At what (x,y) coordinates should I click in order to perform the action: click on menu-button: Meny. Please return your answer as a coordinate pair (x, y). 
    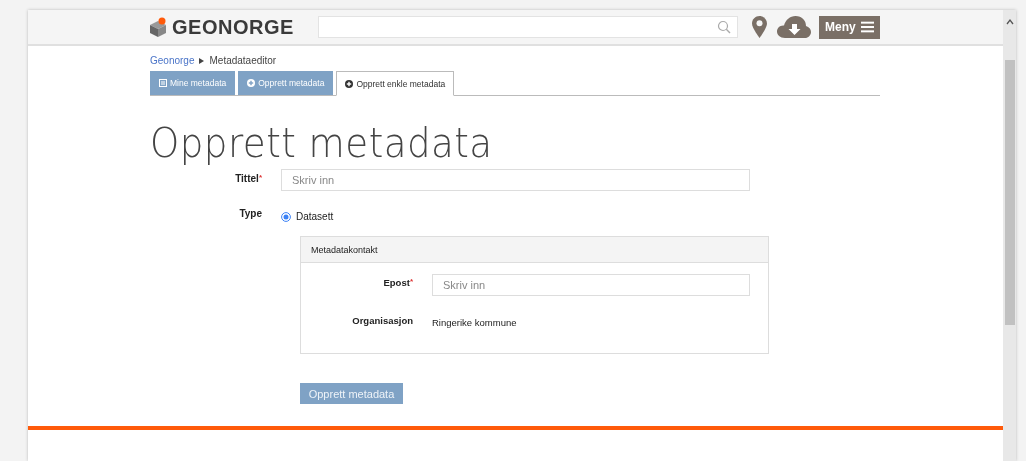
    Looking at the image, I should click on (849, 27).